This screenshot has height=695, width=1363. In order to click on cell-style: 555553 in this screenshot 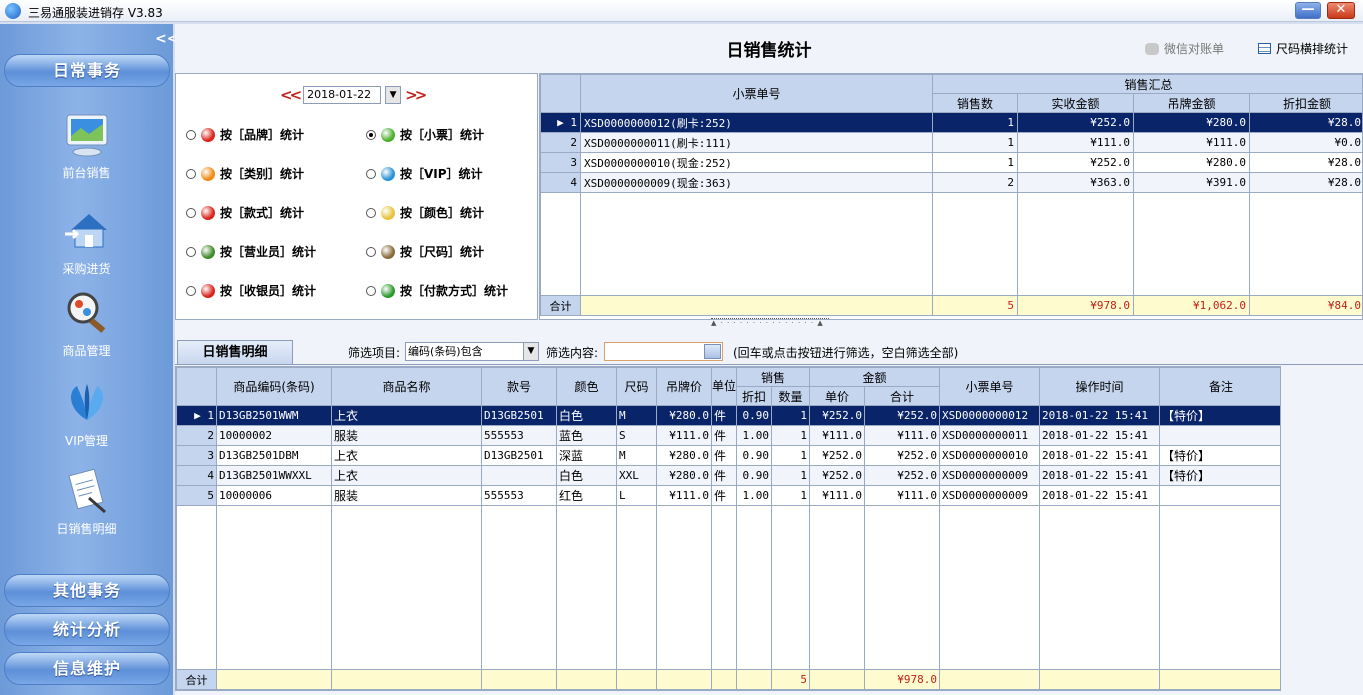, I will do `click(519, 495)`.